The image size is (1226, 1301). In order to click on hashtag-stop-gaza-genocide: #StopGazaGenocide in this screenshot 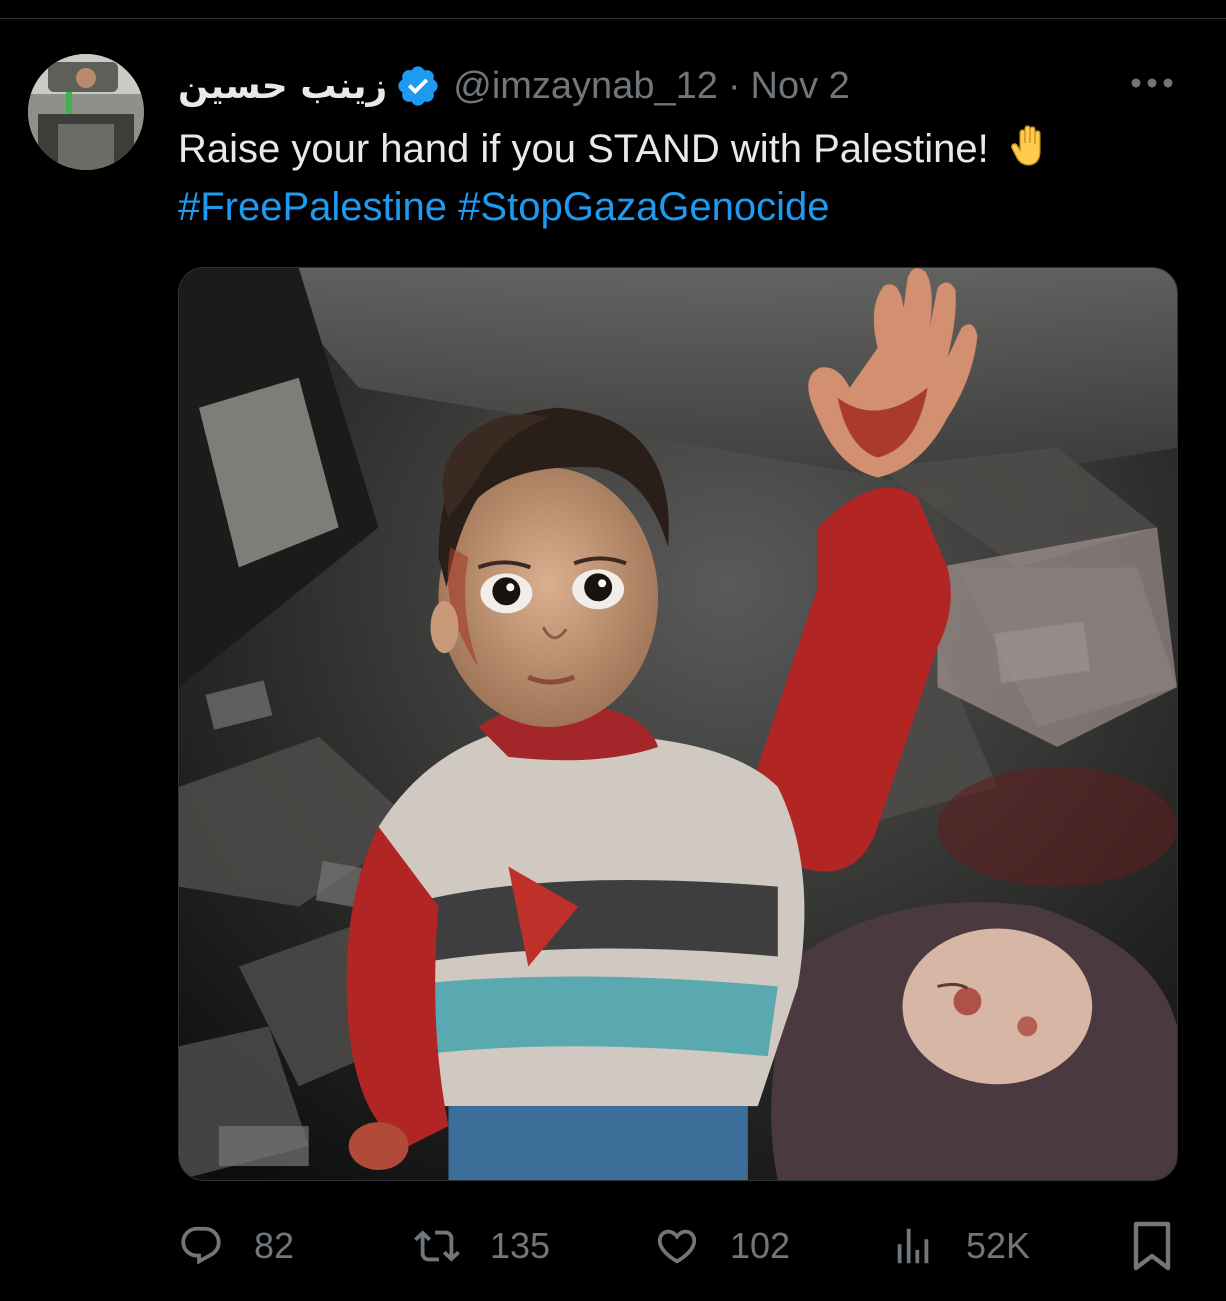, I will do `click(643, 207)`.